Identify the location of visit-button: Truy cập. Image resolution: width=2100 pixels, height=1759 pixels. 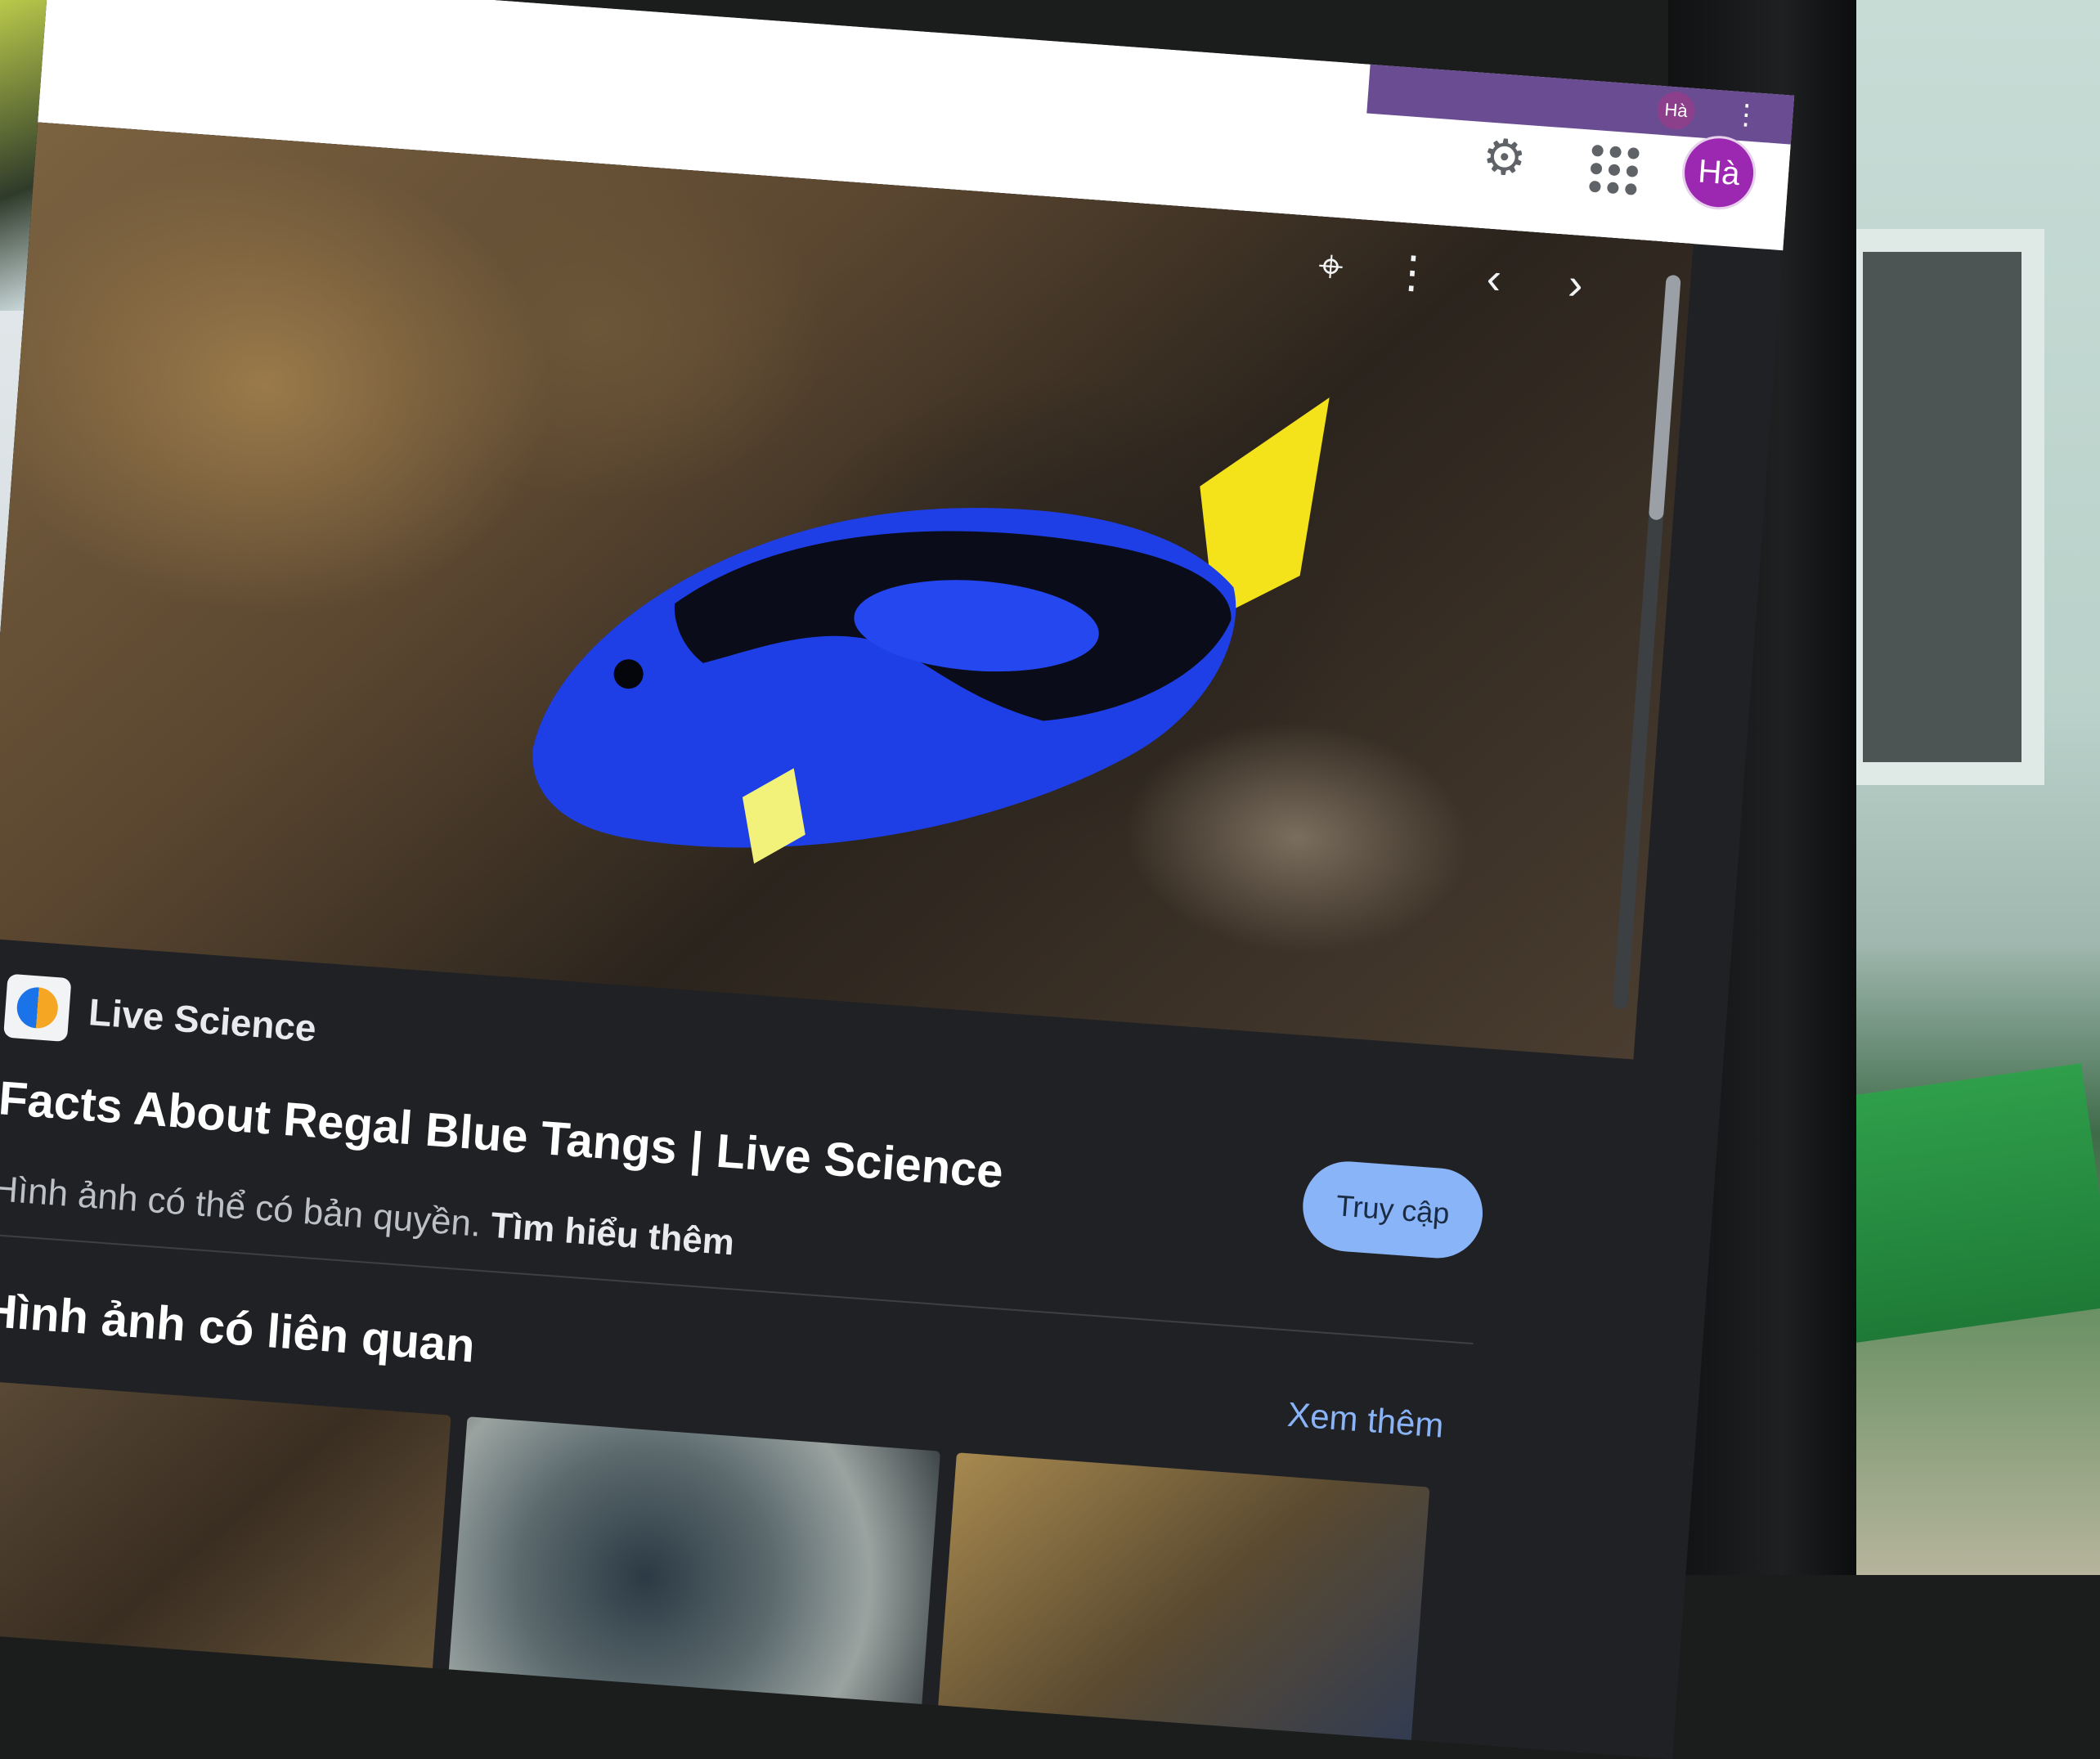
(1392, 1210).